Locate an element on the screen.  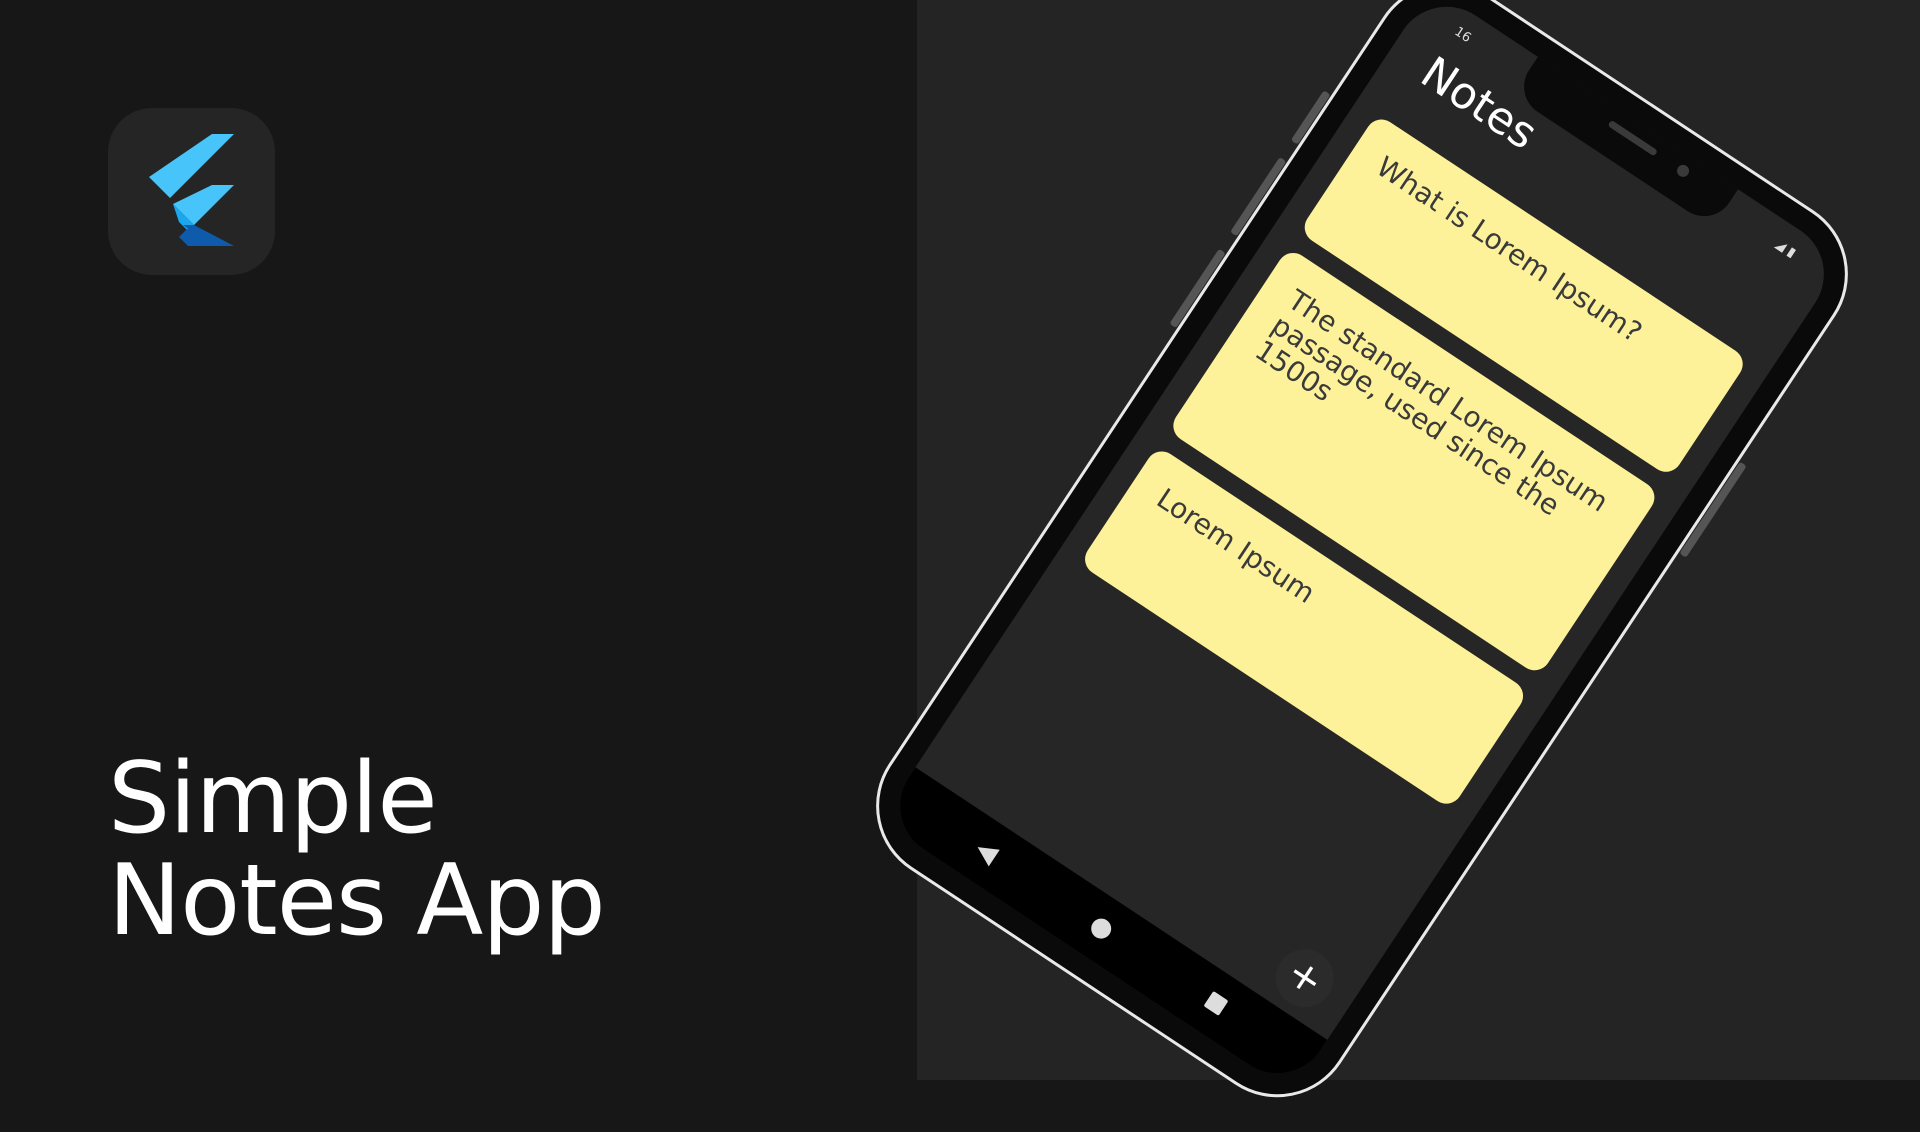
hero-title-line2: Notes App is located at coordinates (357, 901).